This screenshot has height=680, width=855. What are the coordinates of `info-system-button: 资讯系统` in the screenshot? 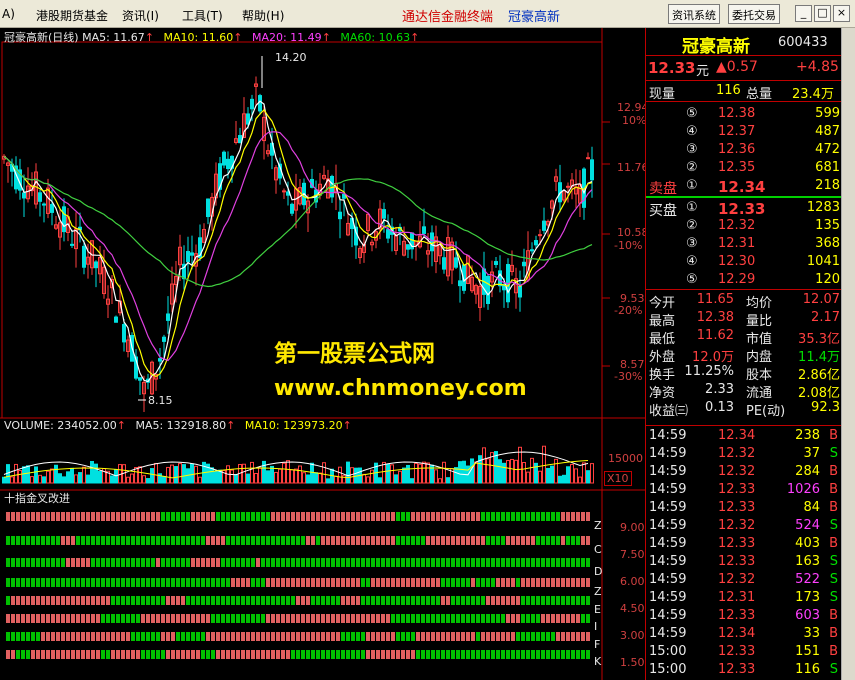 It's located at (694, 14).